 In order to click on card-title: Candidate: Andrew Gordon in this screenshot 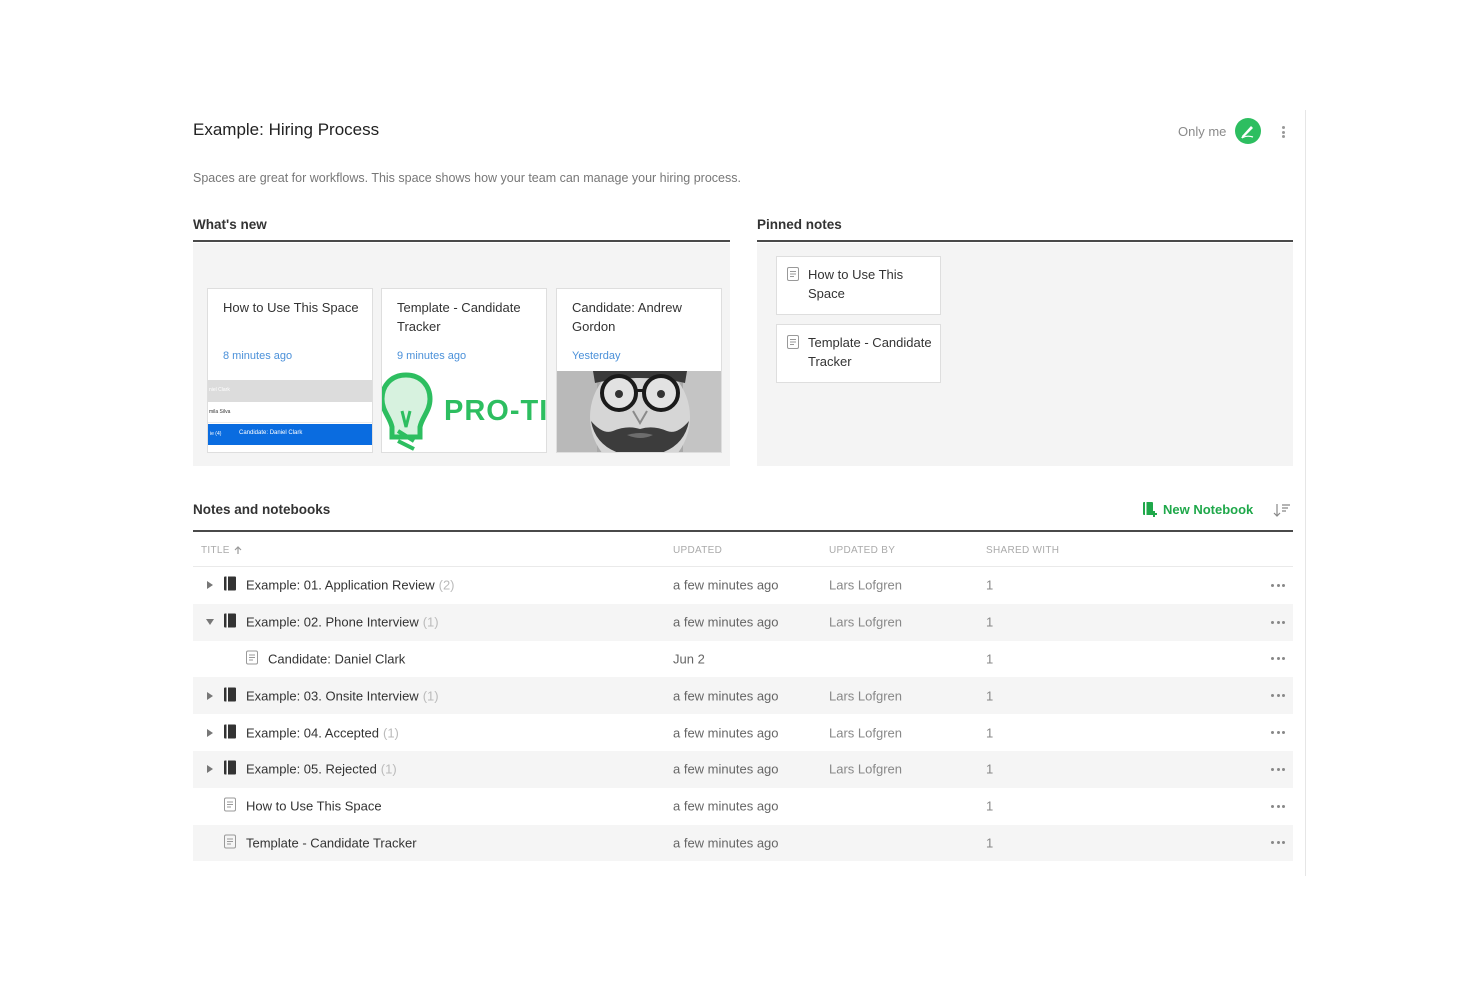, I will do `click(627, 317)`.